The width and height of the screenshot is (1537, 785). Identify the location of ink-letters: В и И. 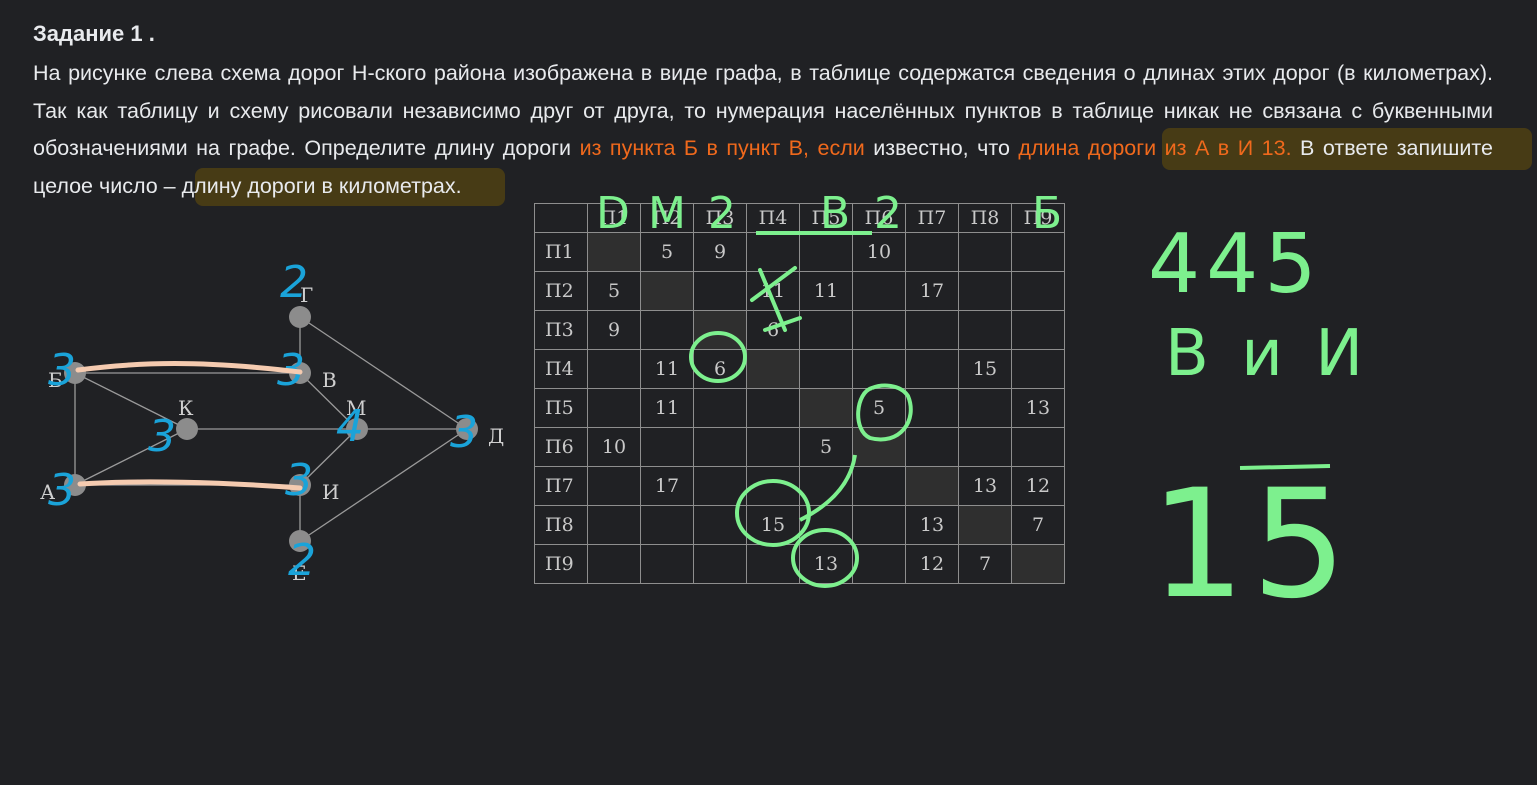
(1267, 354).